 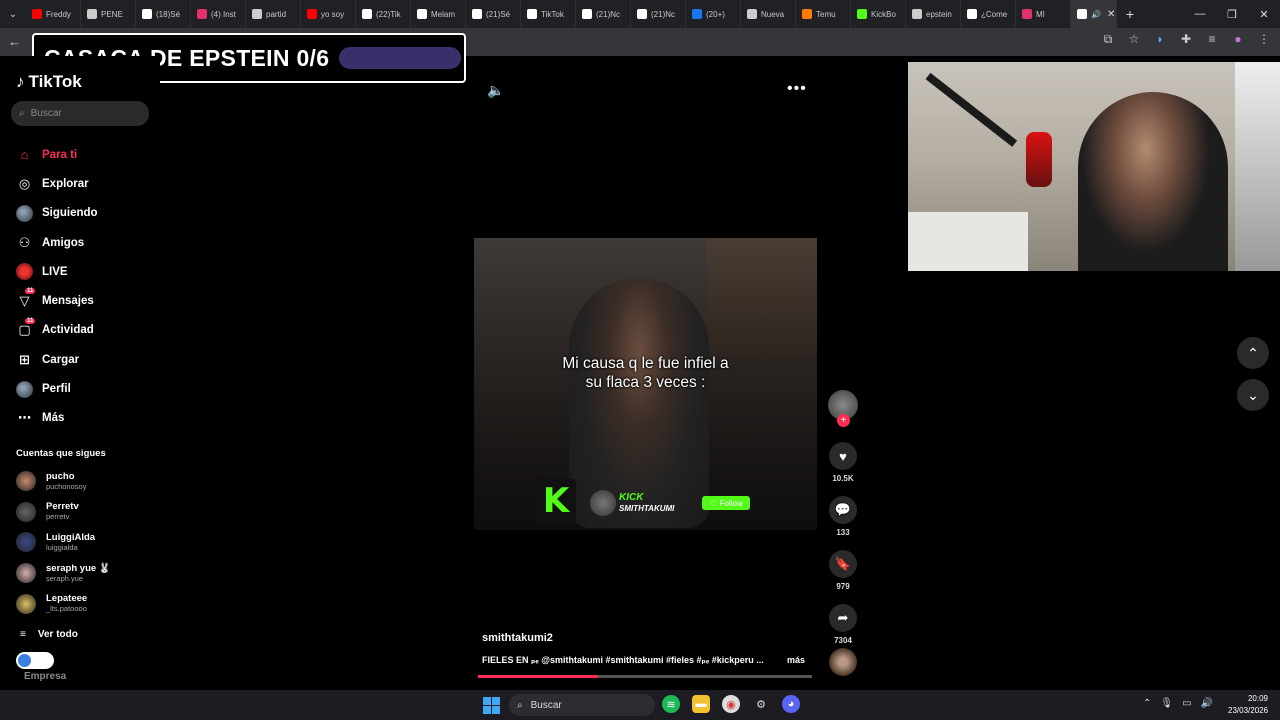 I want to click on restore-icon: ❐, so click(x=1232, y=14).